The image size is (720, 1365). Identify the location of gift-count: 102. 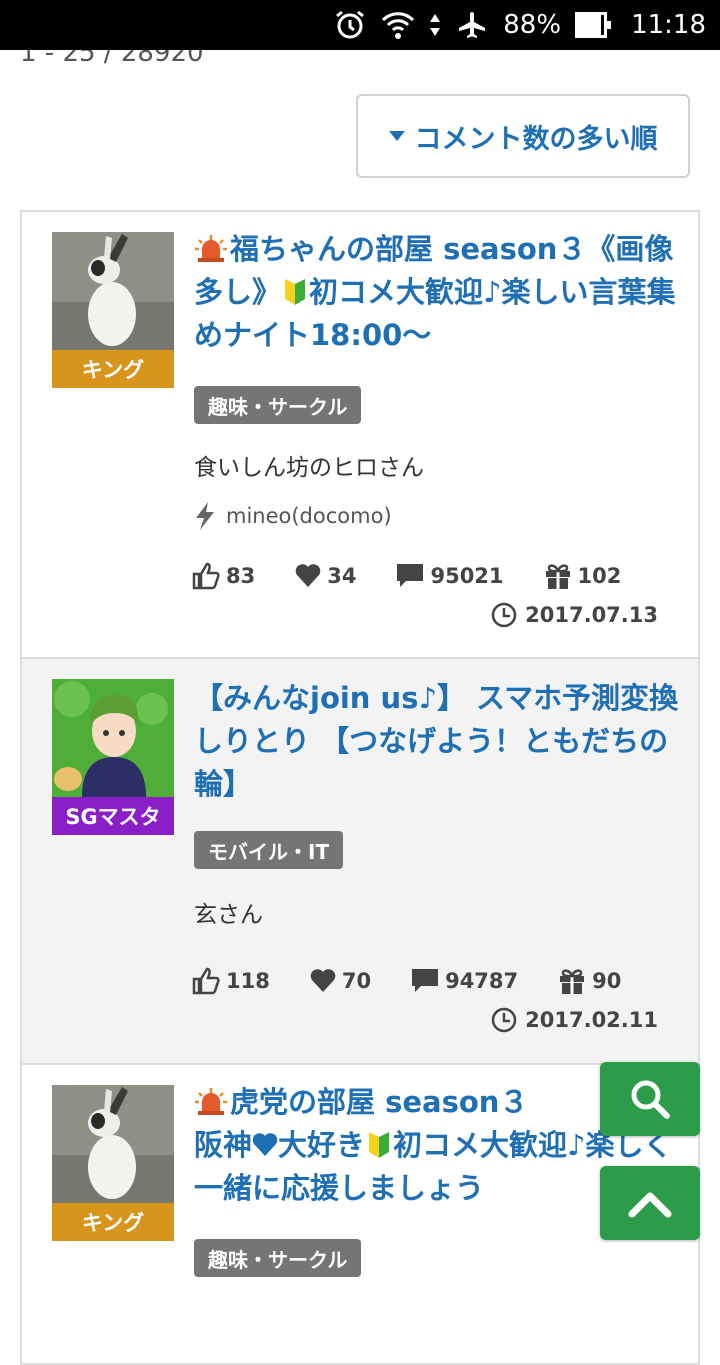
(599, 576).